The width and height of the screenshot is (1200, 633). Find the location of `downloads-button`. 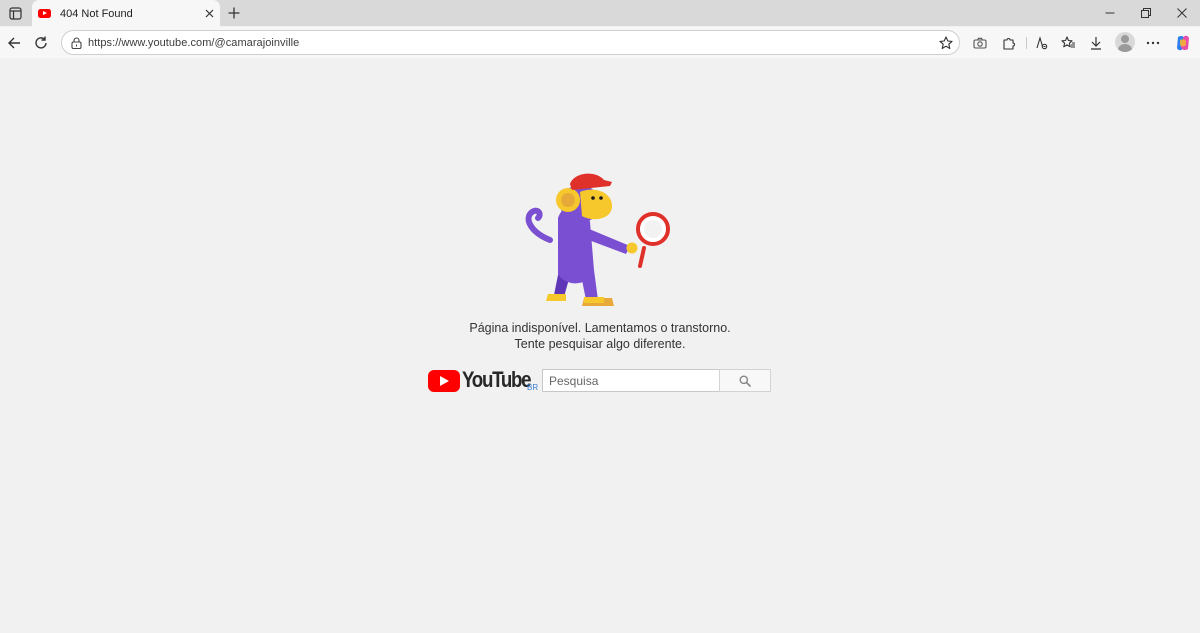

downloads-button is located at coordinates (1096, 43).